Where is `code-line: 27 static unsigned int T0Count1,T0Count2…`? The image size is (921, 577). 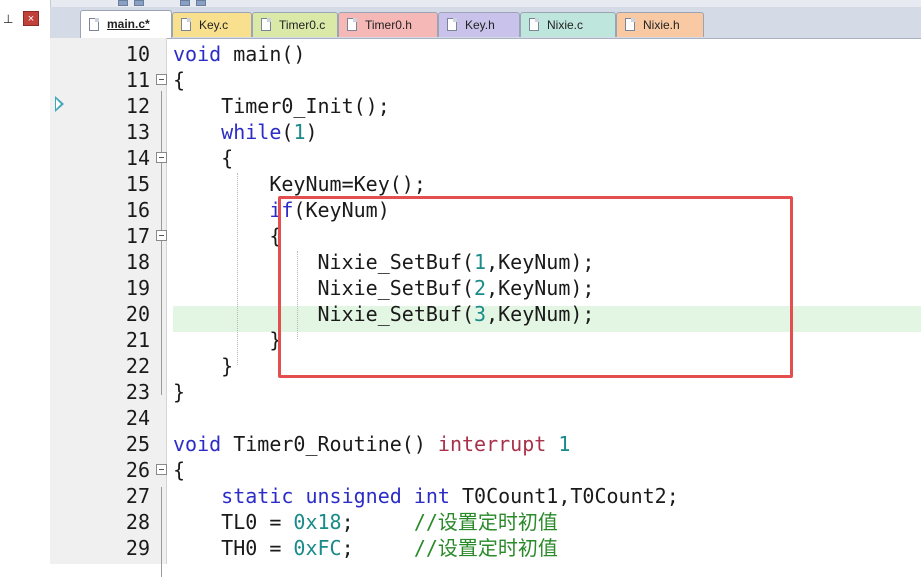
code-line: 27 static unsigned int T0Count1,T0Count2… is located at coordinates (460, 496).